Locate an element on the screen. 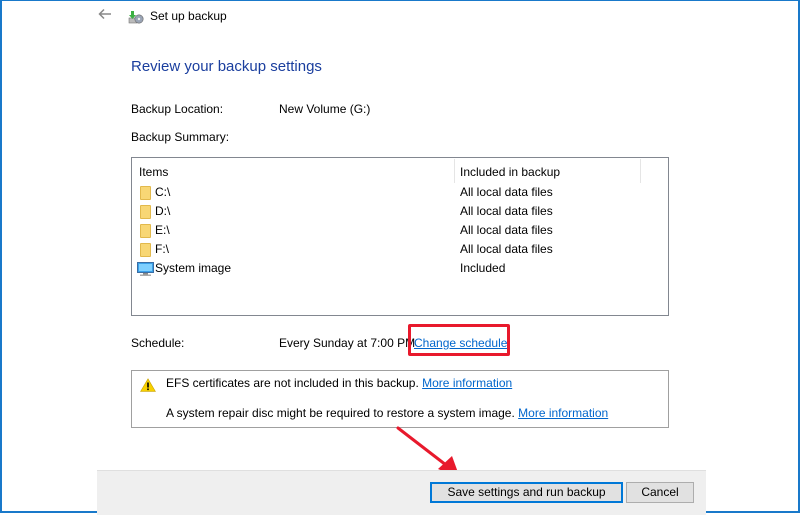  backup-location-label: Backup Location: is located at coordinates (177, 109).